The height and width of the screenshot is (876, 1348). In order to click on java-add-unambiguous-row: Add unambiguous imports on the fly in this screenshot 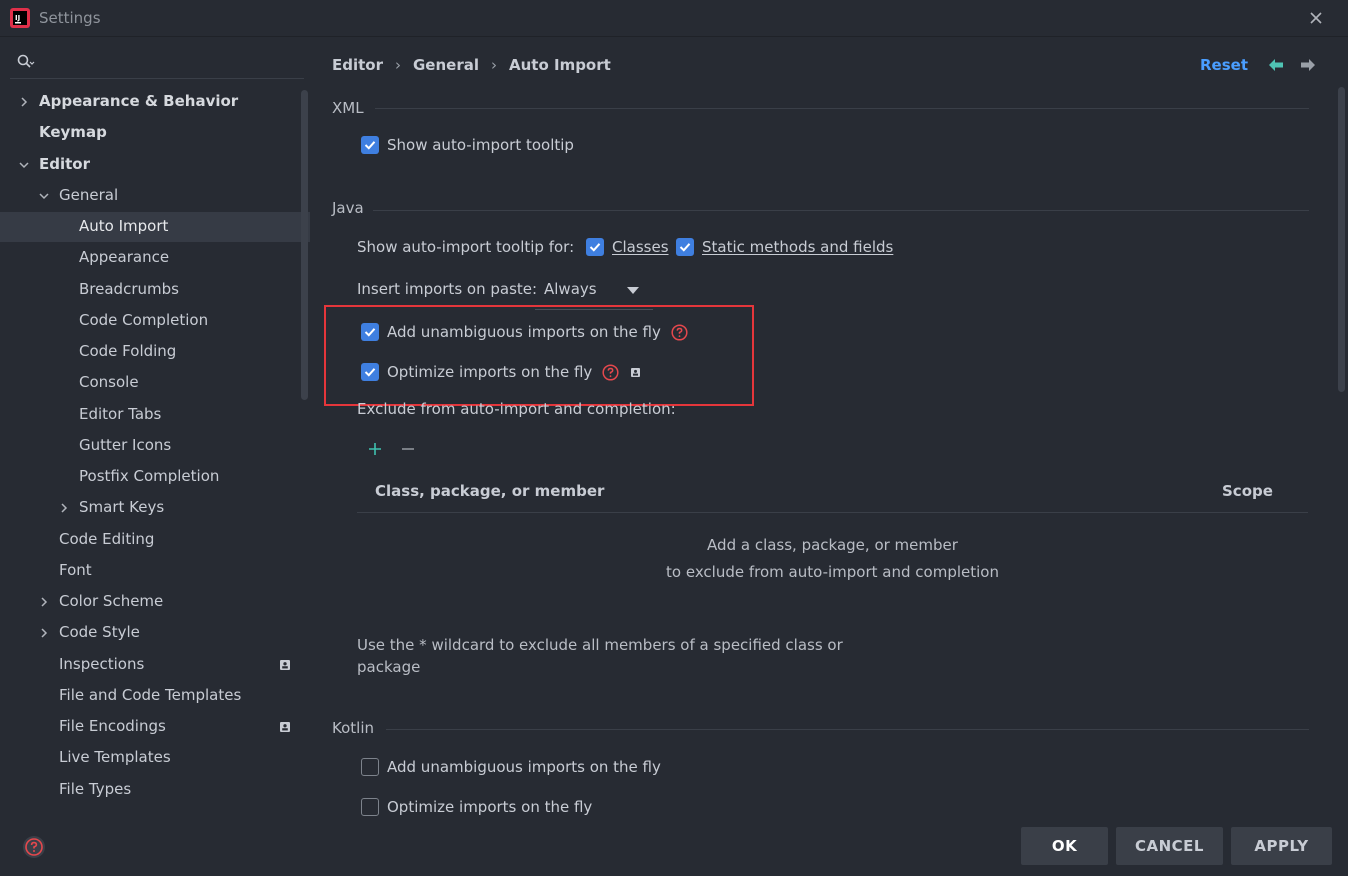, I will do `click(524, 332)`.